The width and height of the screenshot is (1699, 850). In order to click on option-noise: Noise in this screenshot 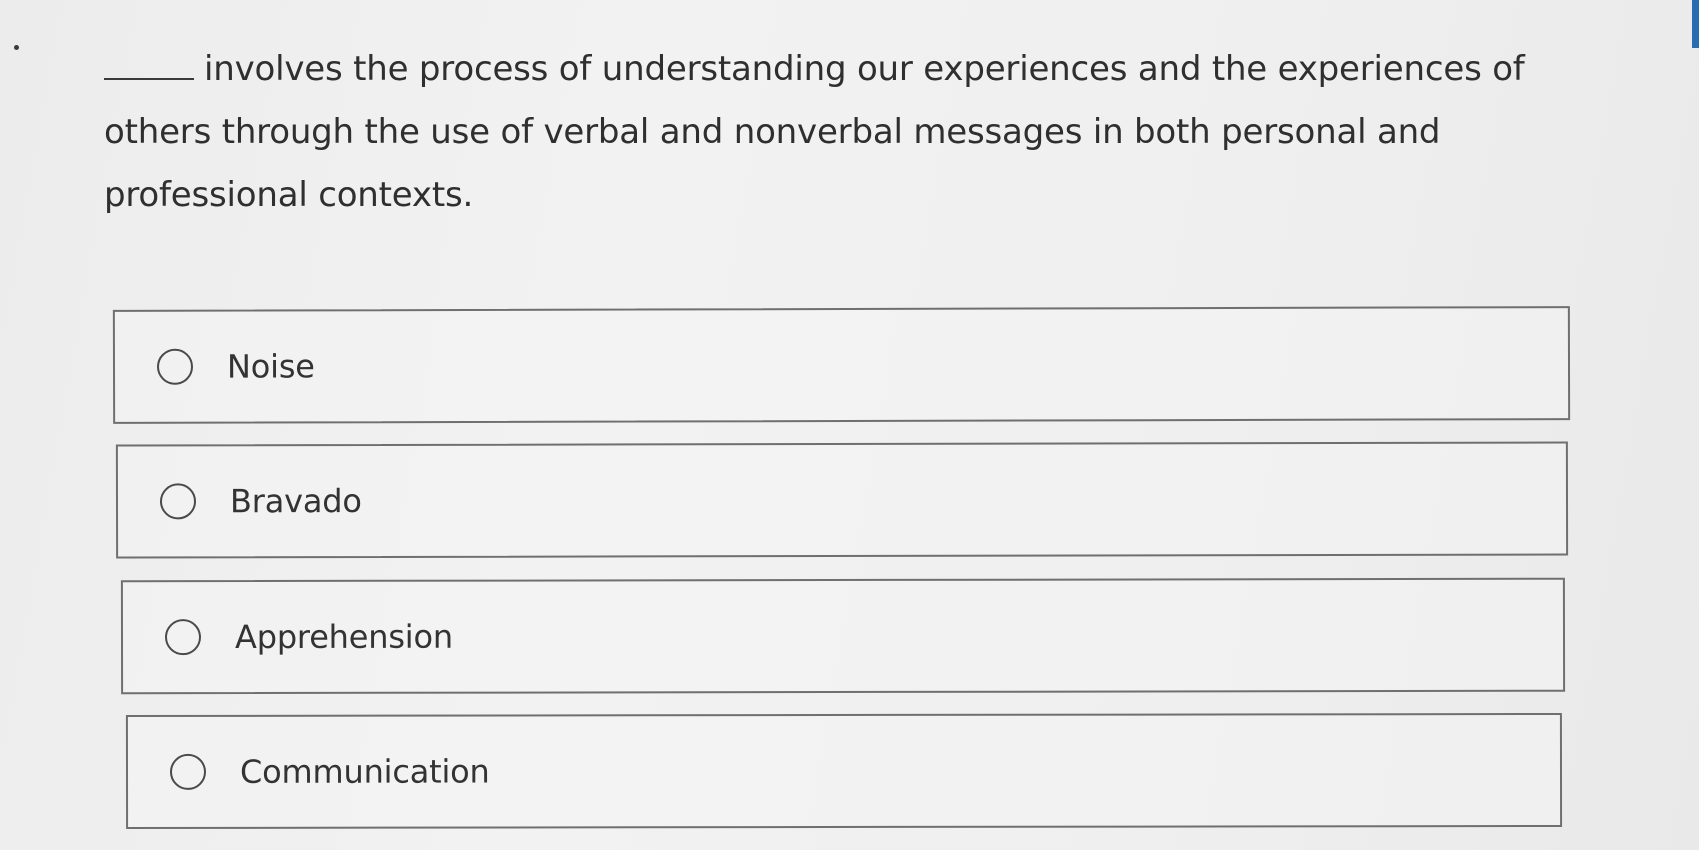, I will do `click(841, 365)`.